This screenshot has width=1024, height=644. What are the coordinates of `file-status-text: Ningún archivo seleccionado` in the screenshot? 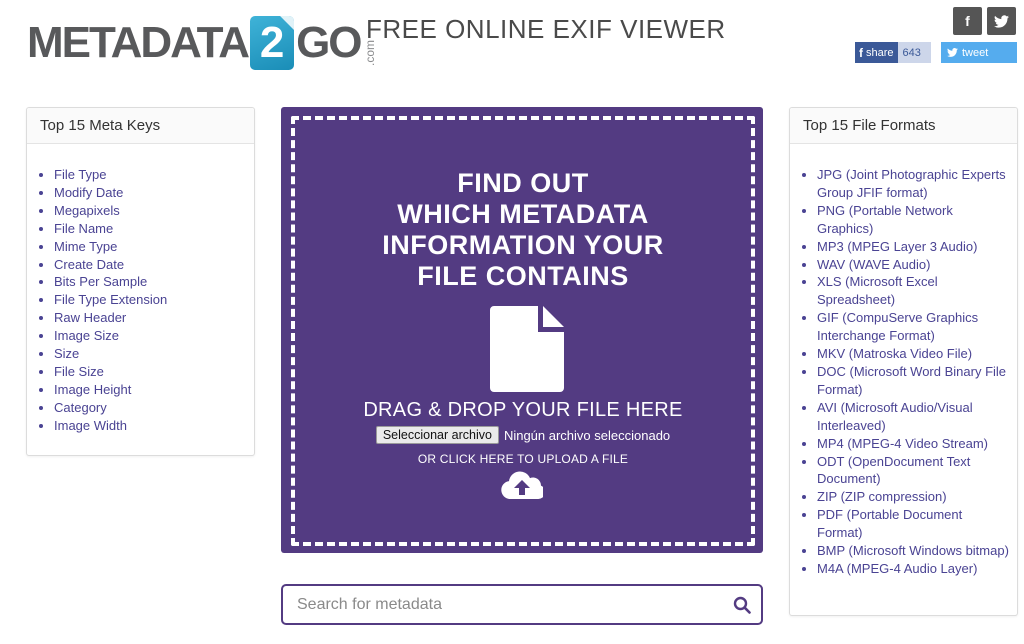 It's located at (587, 435).